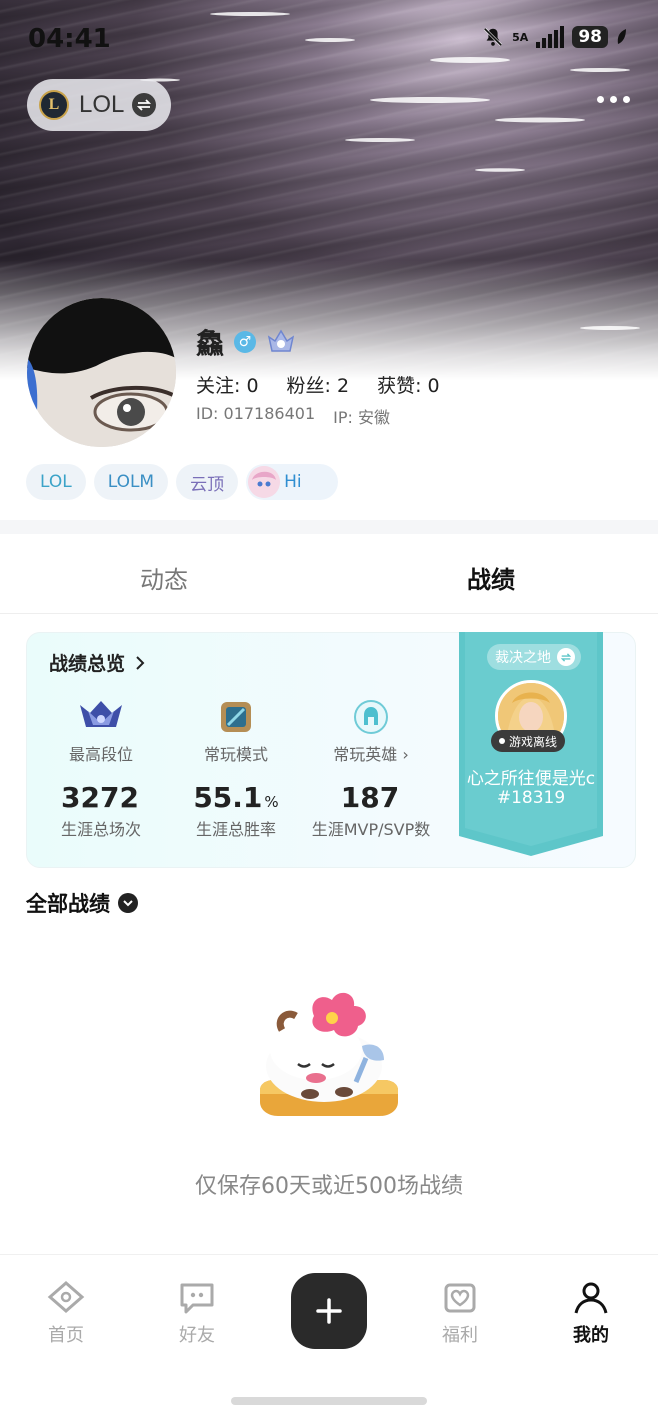  What do you see at coordinates (101, 714) in the screenshot?
I see `rank-emblem-icon` at bounding box center [101, 714].